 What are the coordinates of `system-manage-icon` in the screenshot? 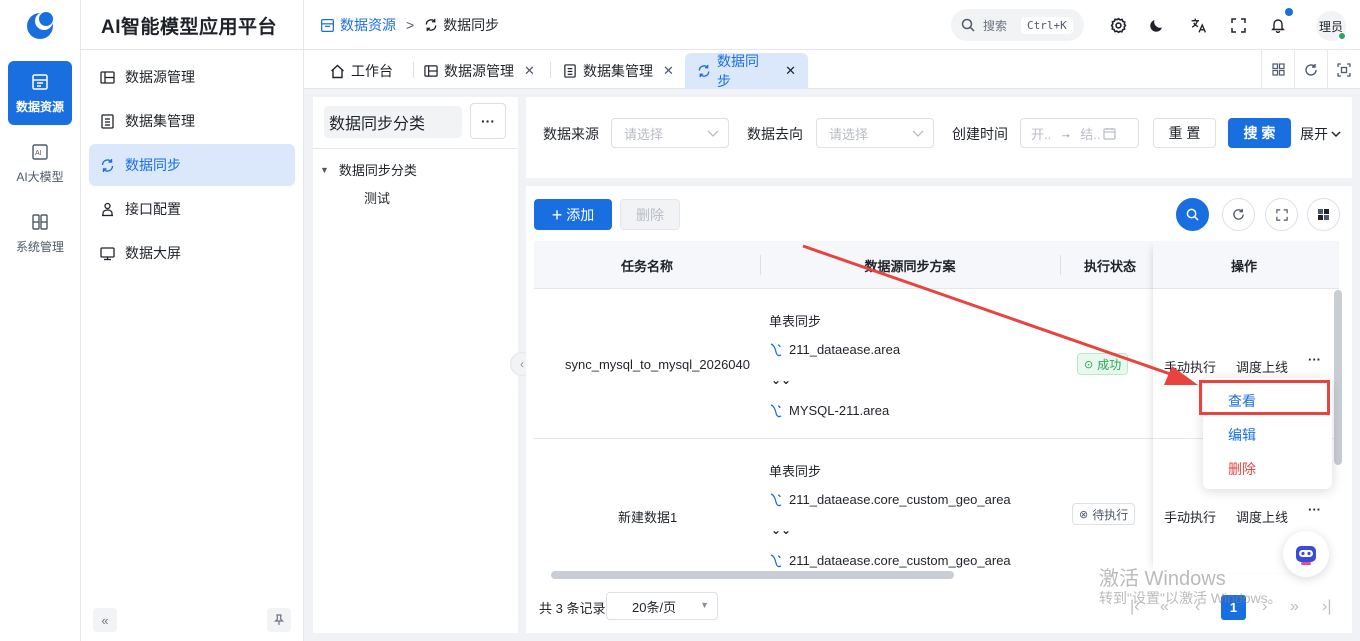 It's located at (40, 222).